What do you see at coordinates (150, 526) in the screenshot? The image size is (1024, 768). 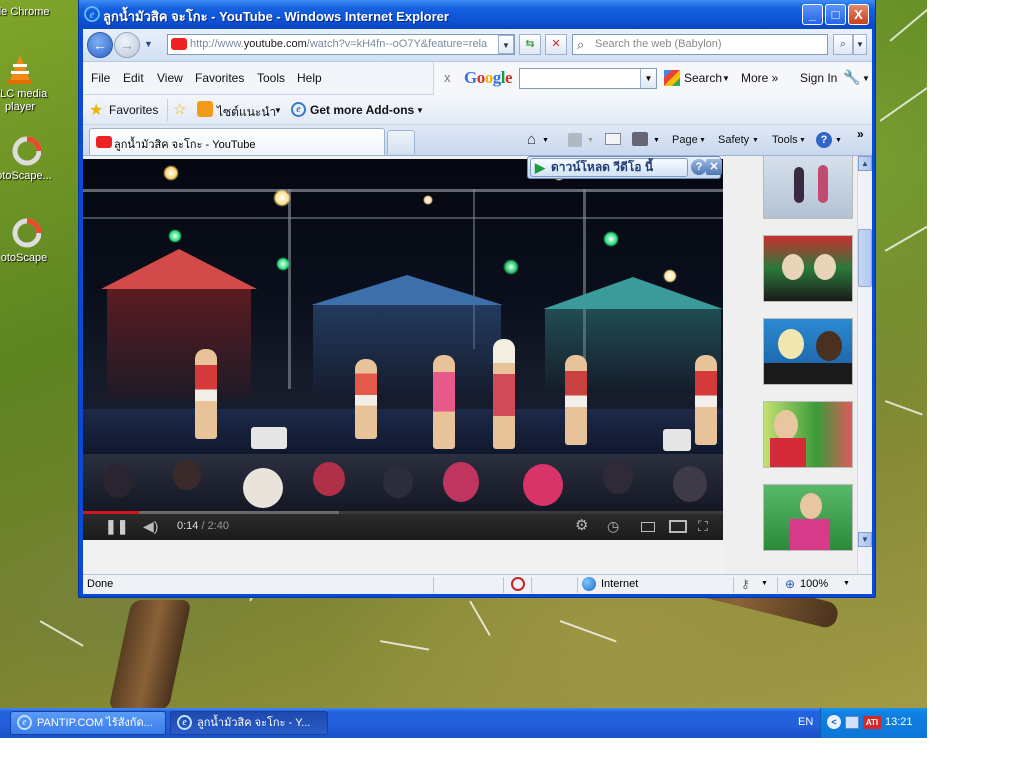 I see `volume-icon: ◀)` at bounding box center [150, 526].